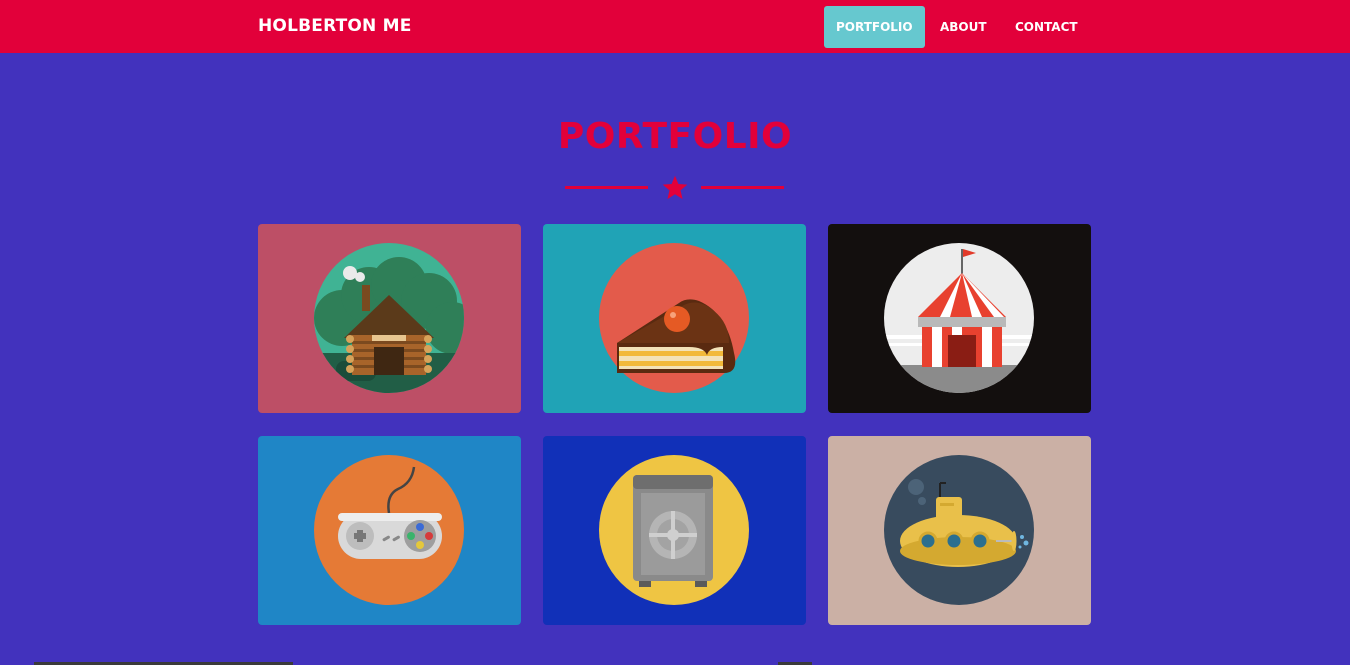 The width and height of the screenshot is (1350, 665). What do you see at coordinates (1046, 27) in the screenshot?
I see `nav-contact: CONTACT` at bounding box center [1046, 27].